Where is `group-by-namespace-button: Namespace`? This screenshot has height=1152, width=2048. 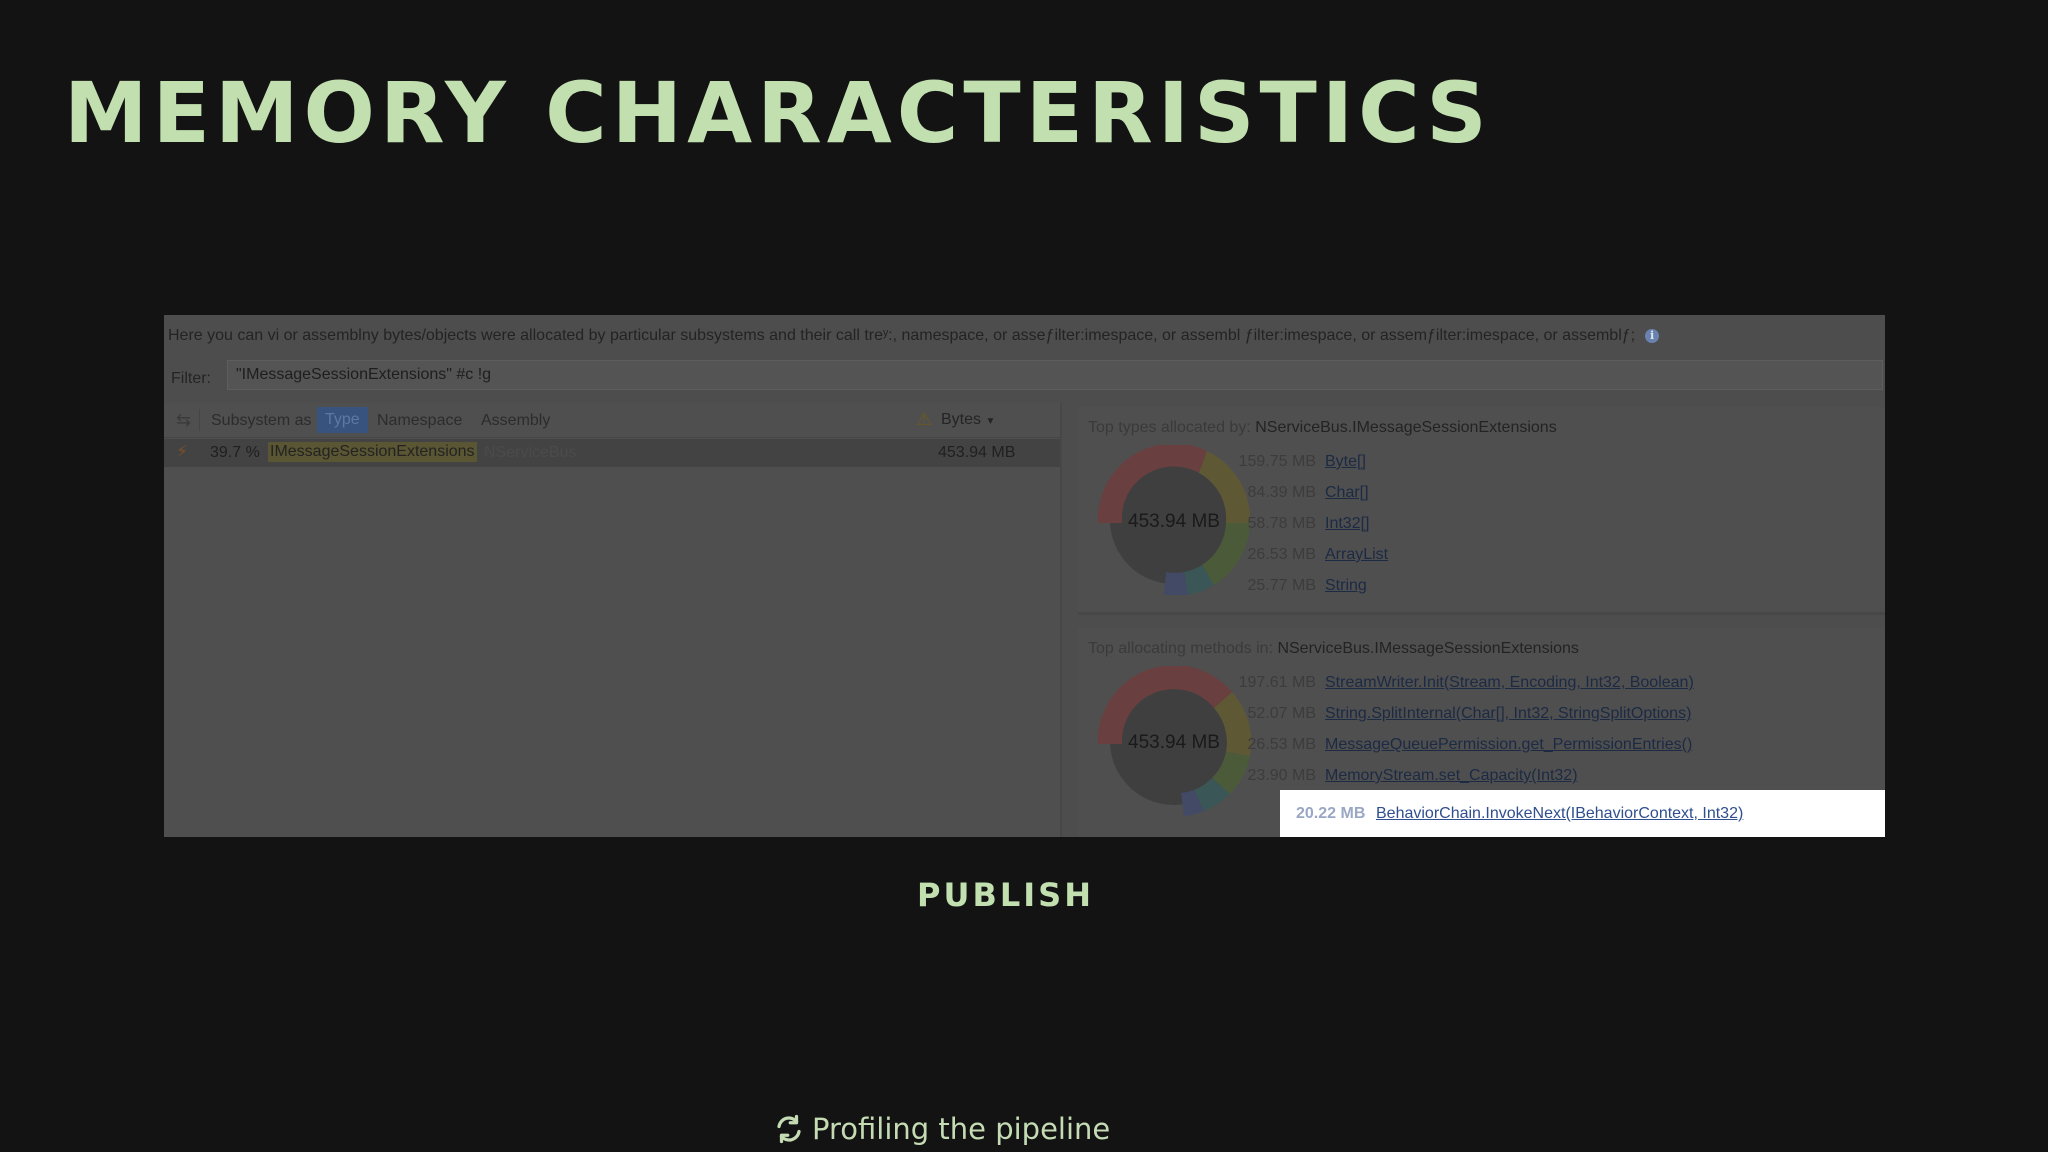 group-by-namespace-button: Namespace is located at coordinates (419, 421).